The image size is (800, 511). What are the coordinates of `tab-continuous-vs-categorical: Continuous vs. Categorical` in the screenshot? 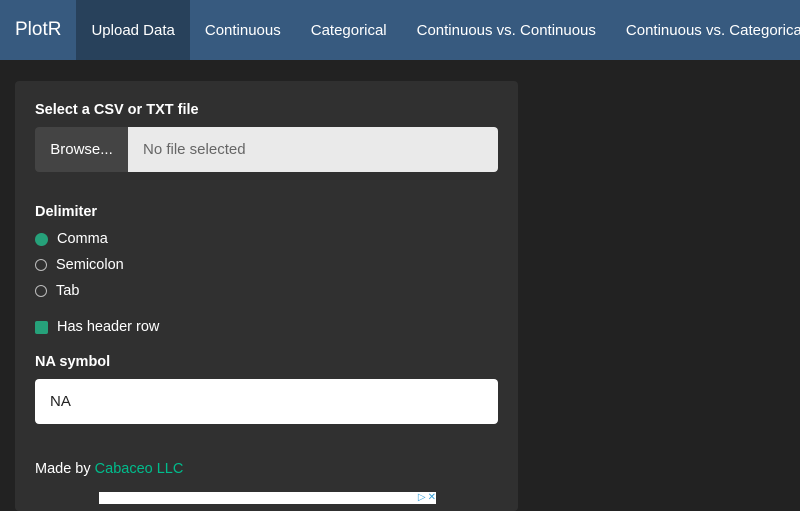 It's located at (705, 30).